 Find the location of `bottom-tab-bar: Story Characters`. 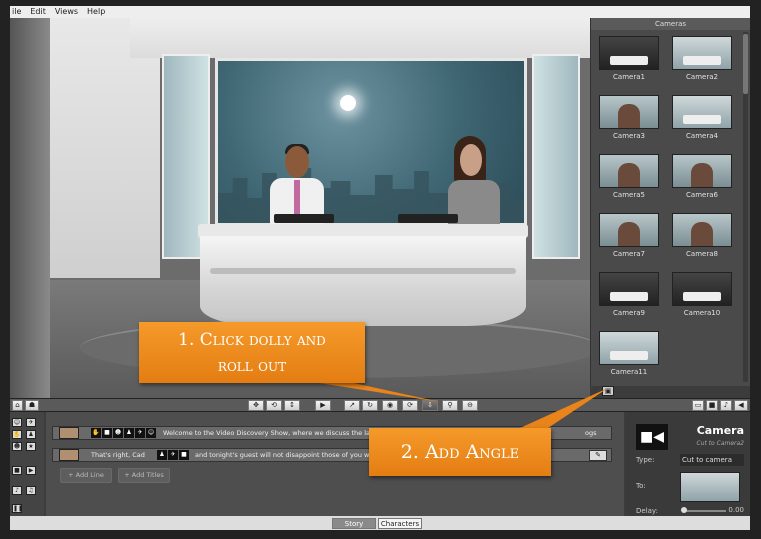

bottom-tab-bar: Story Characters is located at coordinates (380, 523).